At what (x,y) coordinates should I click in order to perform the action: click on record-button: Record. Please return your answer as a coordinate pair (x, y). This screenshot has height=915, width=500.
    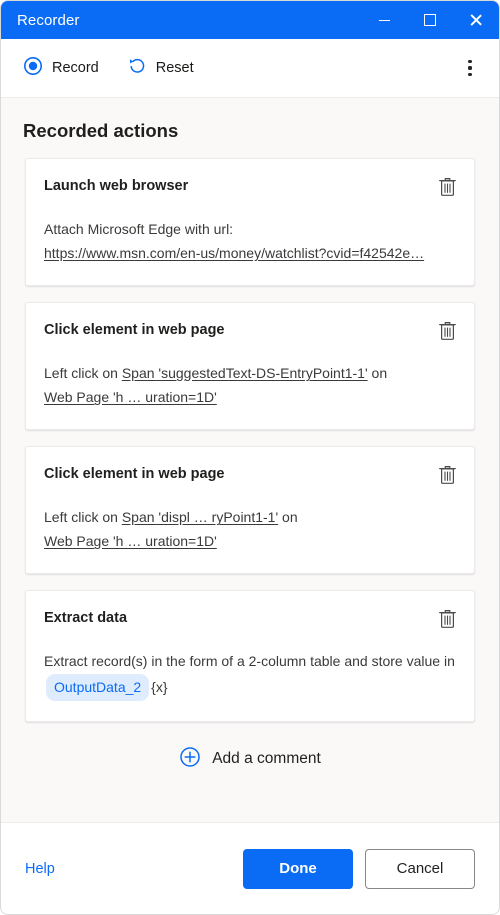
    Looking at the image, I should click on (63, 68).